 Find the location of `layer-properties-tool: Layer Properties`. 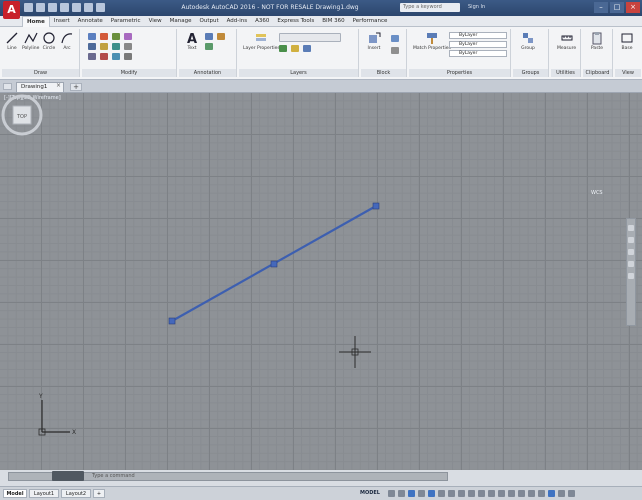

layer-properties-tool: Layer Properties is located at coordinates (261, 41).